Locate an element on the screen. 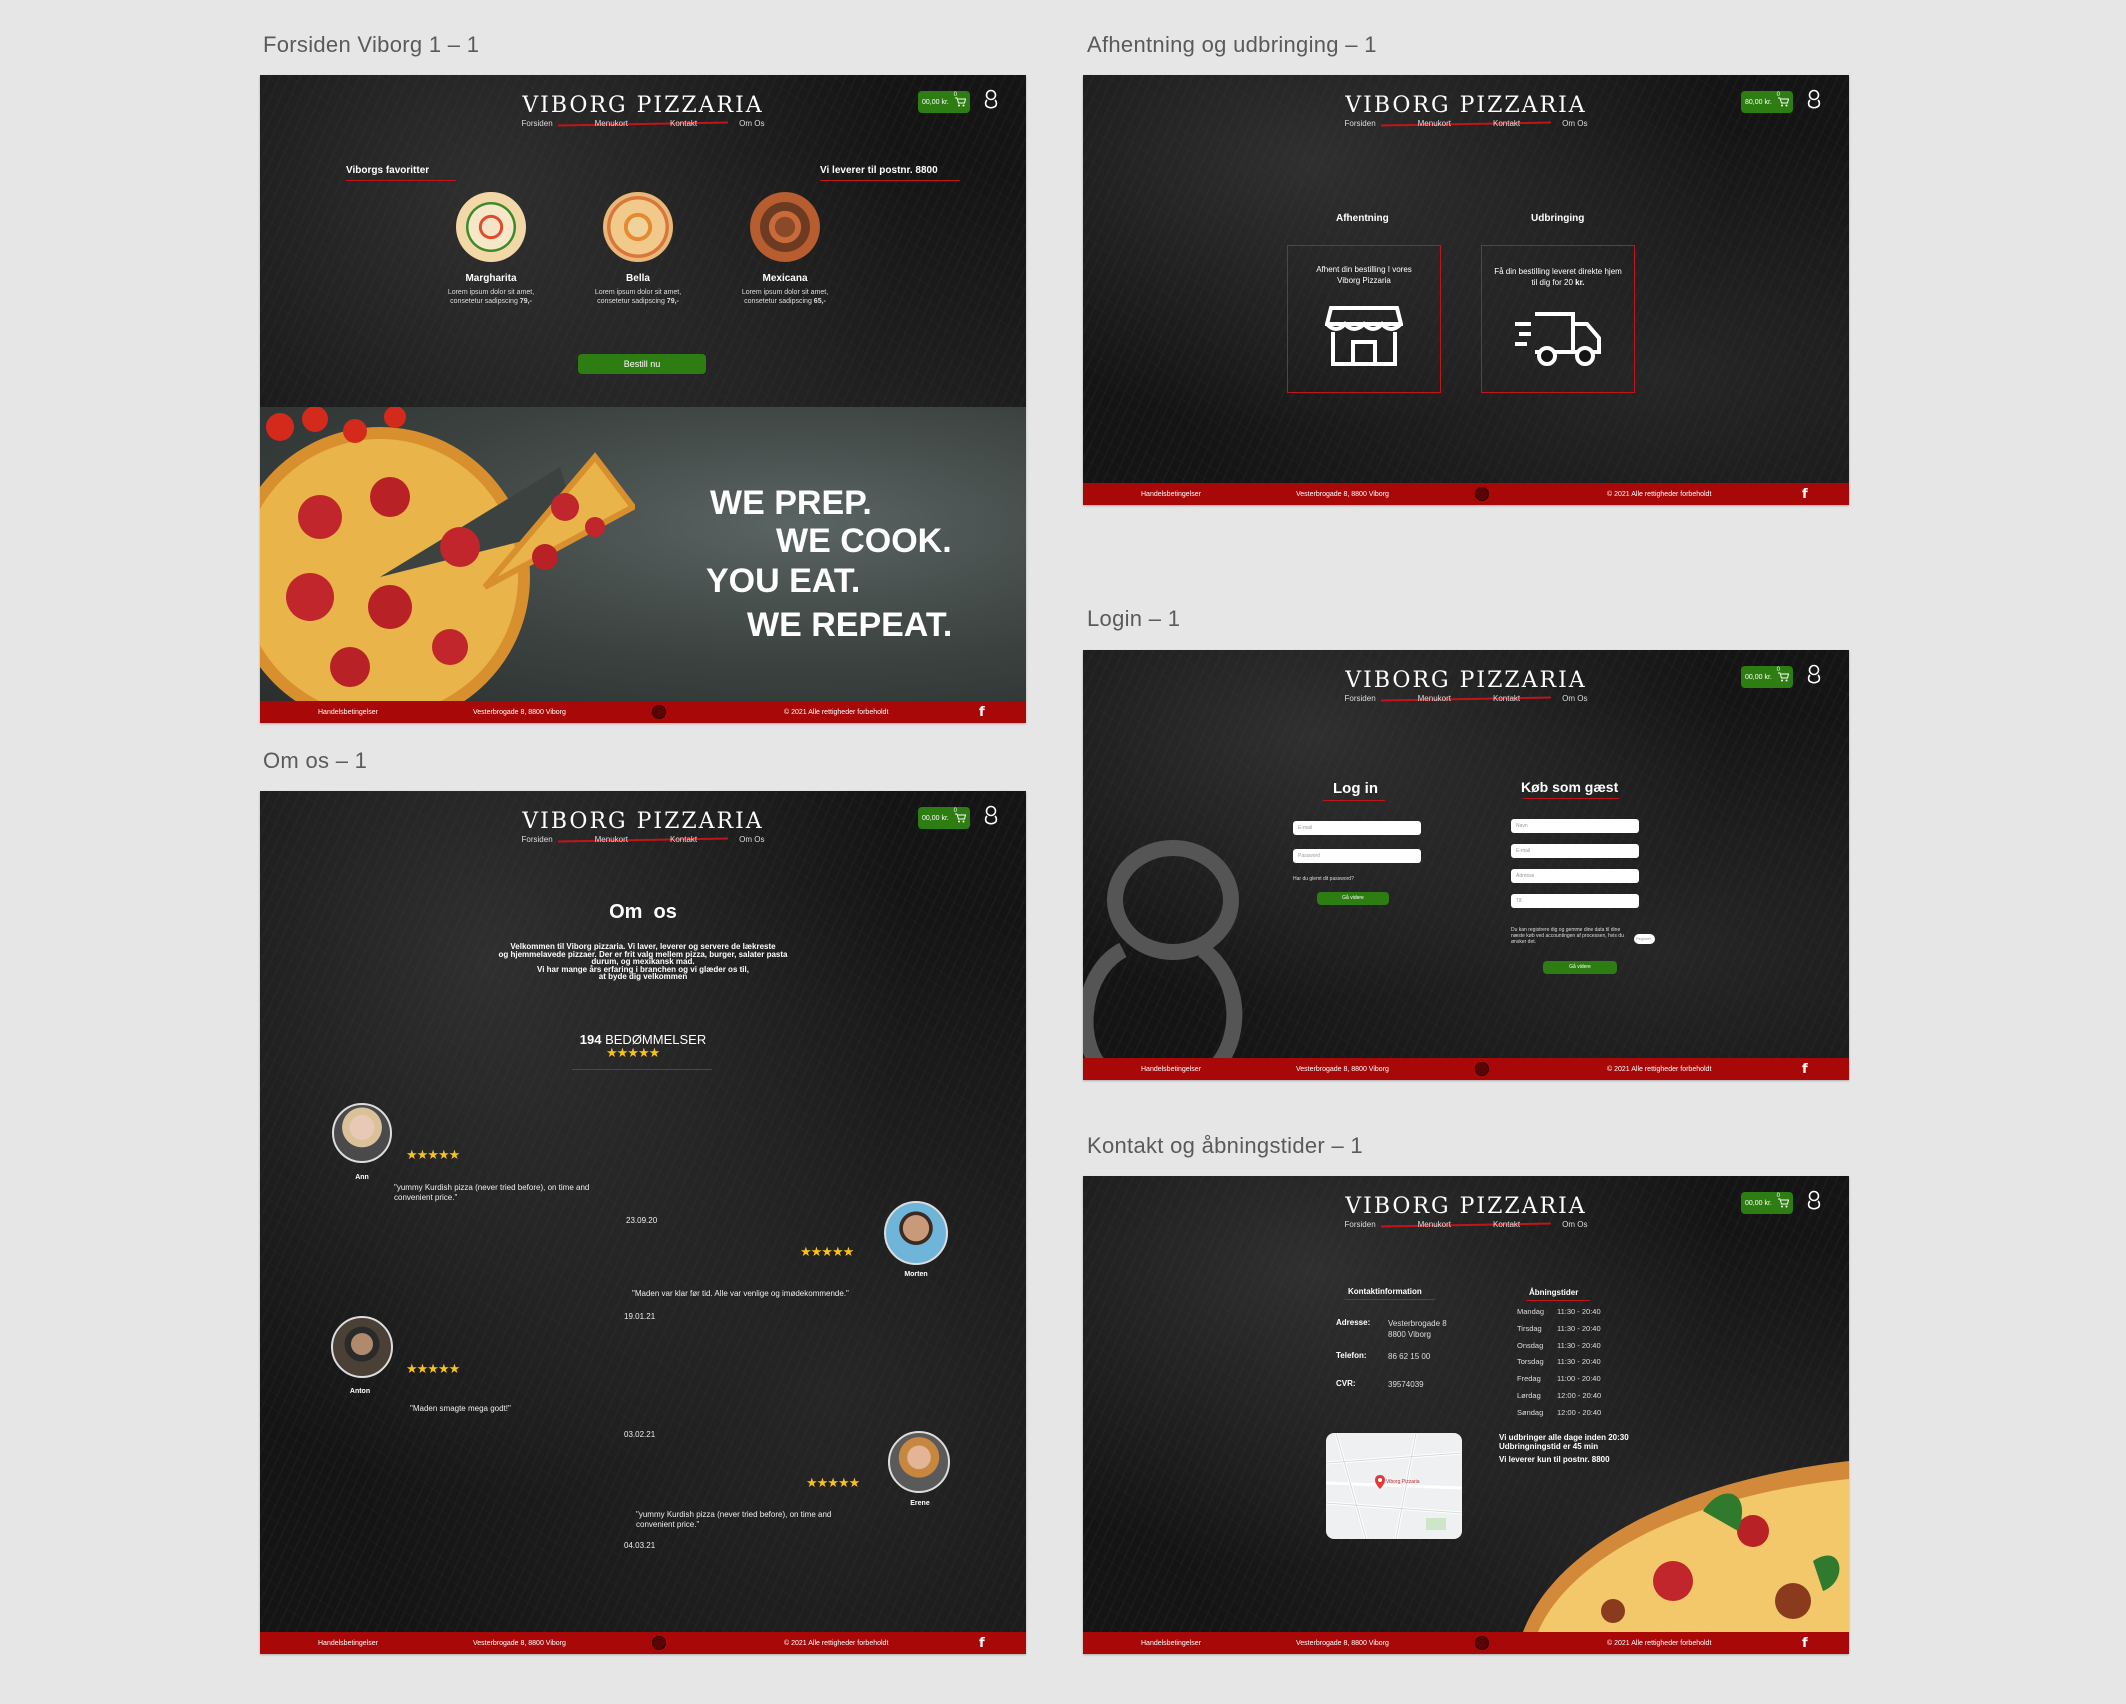 The width and height of the screenshot is (2126, 1704). artboard-title-forsiden: Forsiden Viborg 1 – 1 is located at coordinates (371, 44).